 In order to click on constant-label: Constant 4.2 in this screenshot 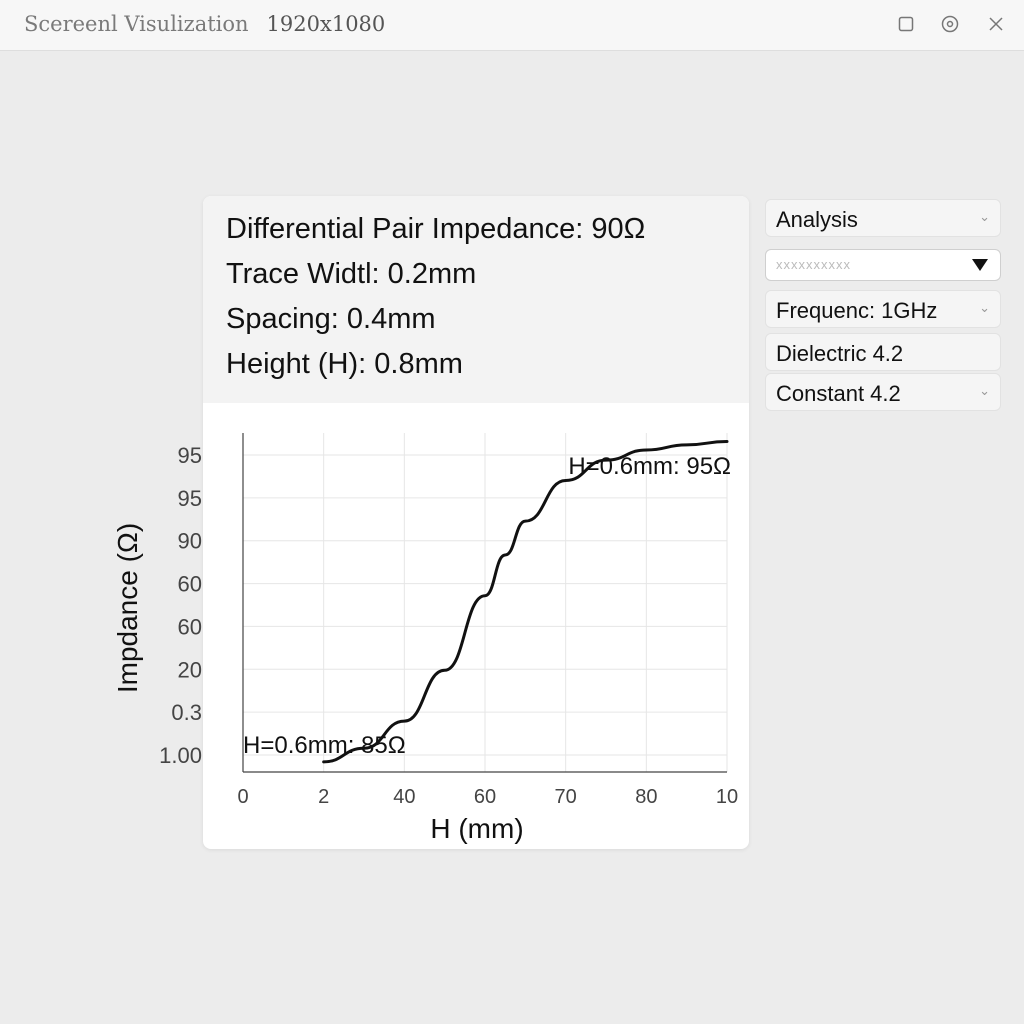, I will do `click(838, 393)`.